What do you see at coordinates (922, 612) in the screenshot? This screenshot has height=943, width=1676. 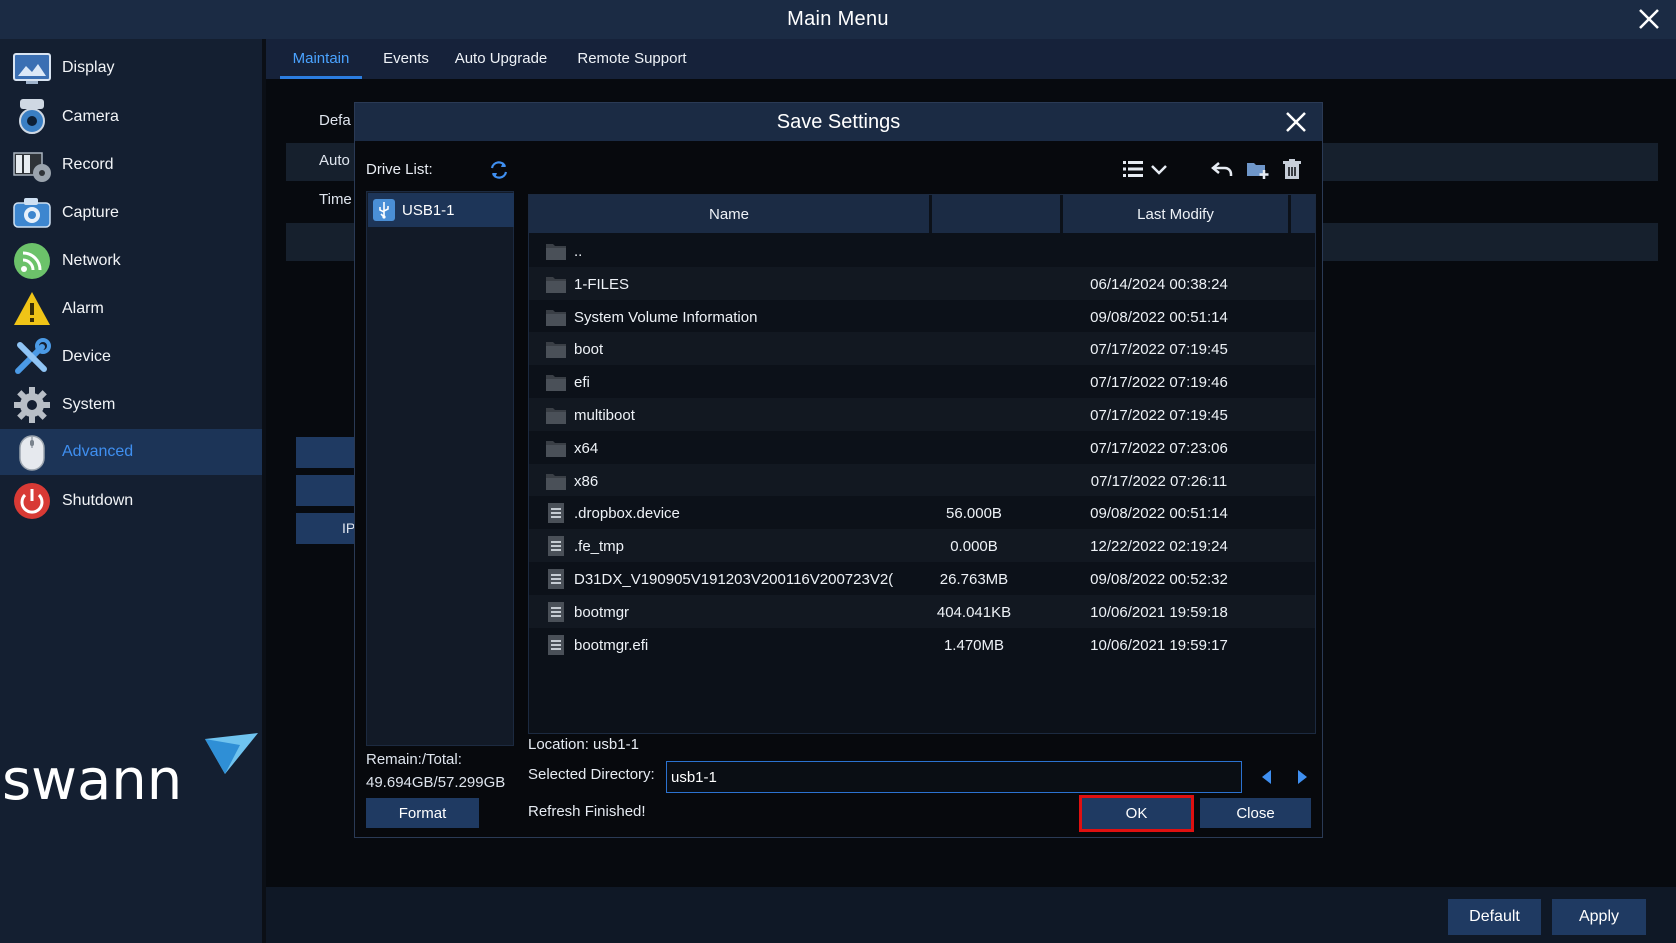 I see `file-row: bootmgr 404.041KB 10/06/2021 19:59:18` at bounding box center [922, 612].